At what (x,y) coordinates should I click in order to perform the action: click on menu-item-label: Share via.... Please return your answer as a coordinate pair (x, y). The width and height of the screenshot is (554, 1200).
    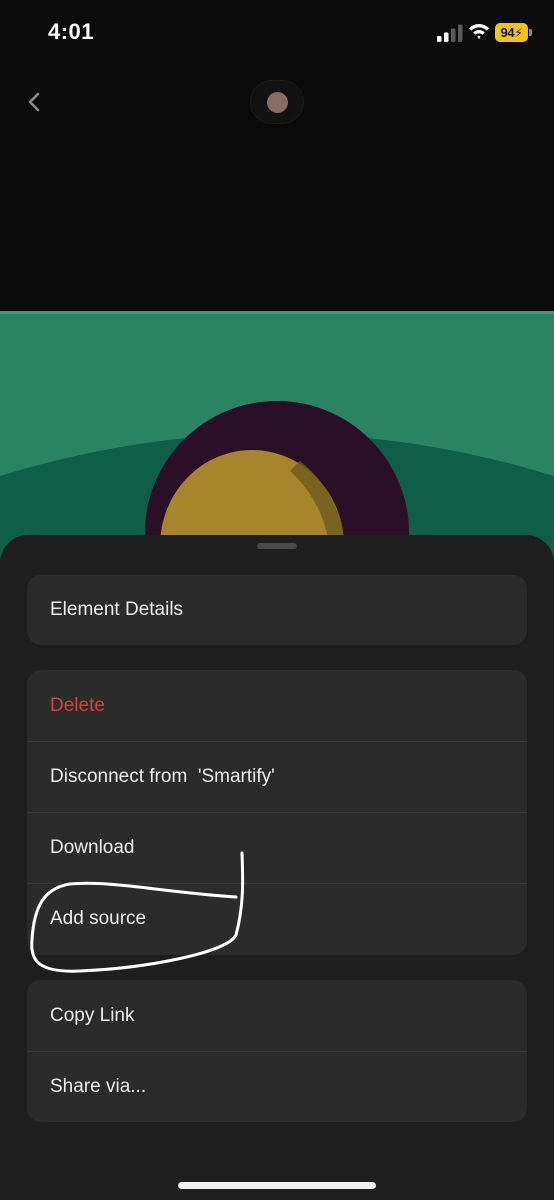
    Looking at the image, I should click on (98, 1086).